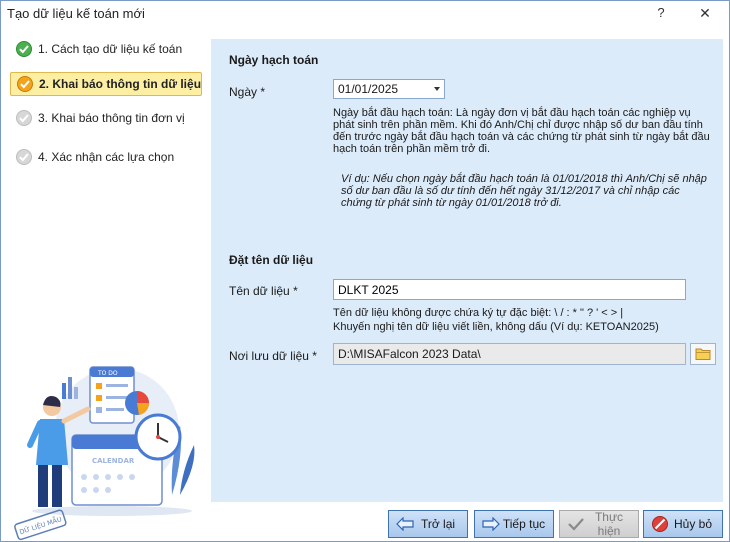 The image size is (730, 542). Describe the element at coordinates (273, 356) in the screenshot. I see `location-label: Nơi lưu dữ liệu *` at that location.